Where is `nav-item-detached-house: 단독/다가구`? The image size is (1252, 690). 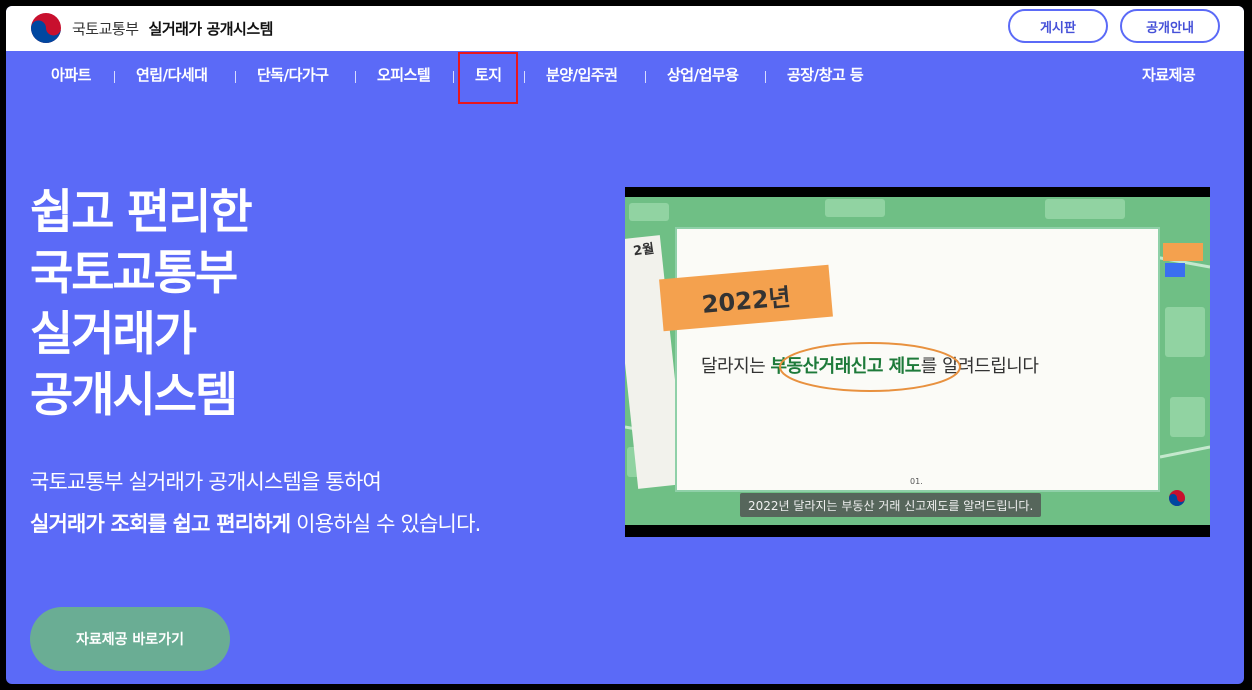
nav-item-detached-house: 단독/다가구 is located at coordinates (293, 74).